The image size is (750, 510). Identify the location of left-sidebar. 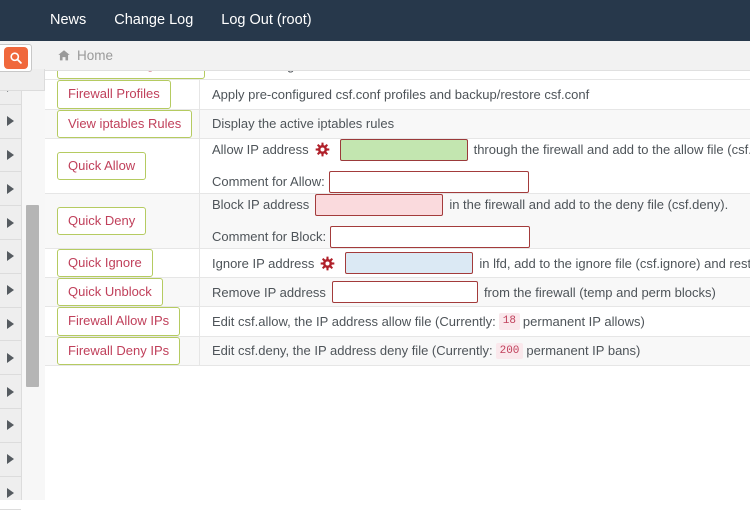
(22, 289).